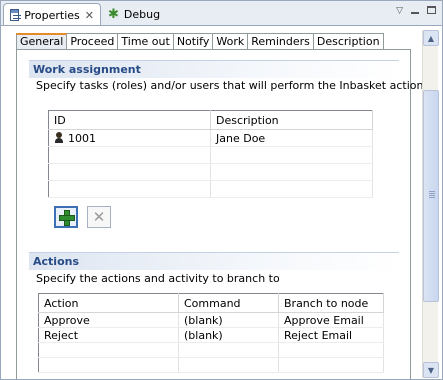  I want to click on properties-icon, so click(16, 15).